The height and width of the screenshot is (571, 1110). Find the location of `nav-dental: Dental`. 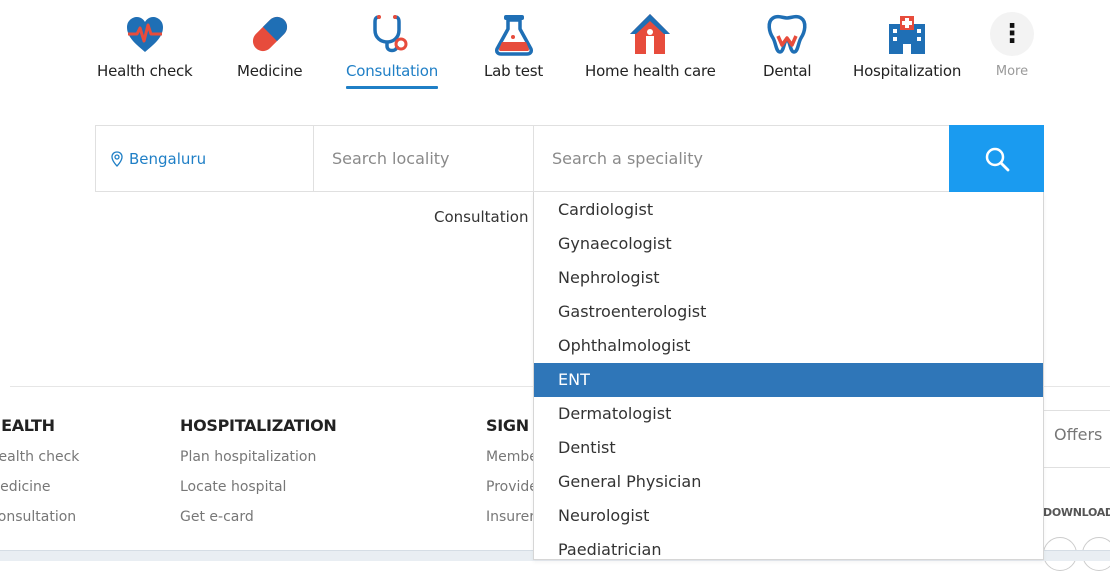

nav-dental: Dental is located at coordinates (787, 46).